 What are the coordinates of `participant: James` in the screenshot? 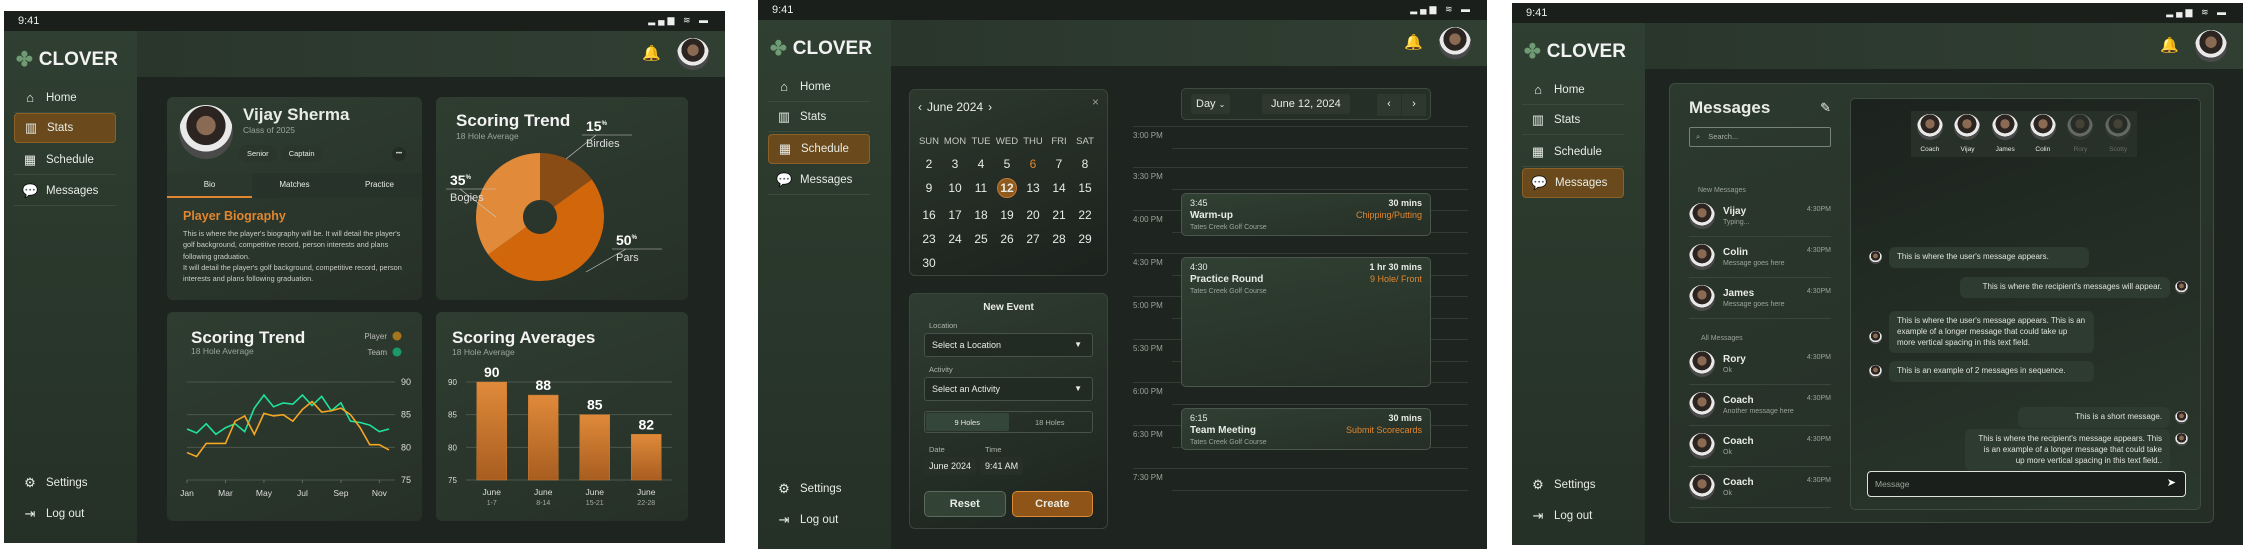 It's located at (2005, 135).